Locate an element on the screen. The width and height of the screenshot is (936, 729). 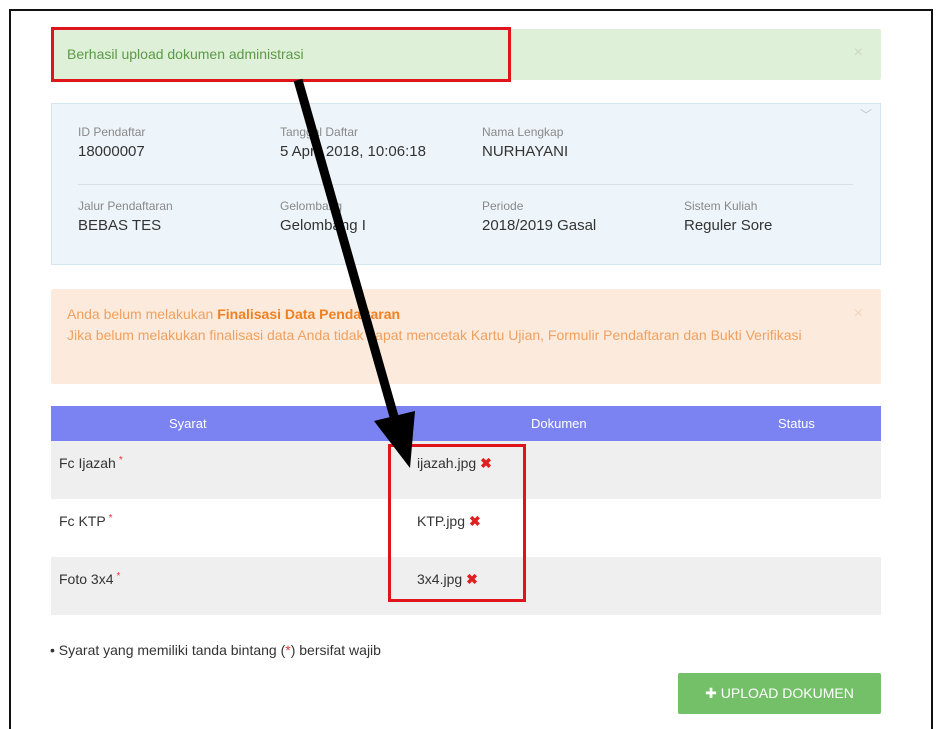
field-gelombang: Gelombang Gelombang I is located at coordinates (323, 216).